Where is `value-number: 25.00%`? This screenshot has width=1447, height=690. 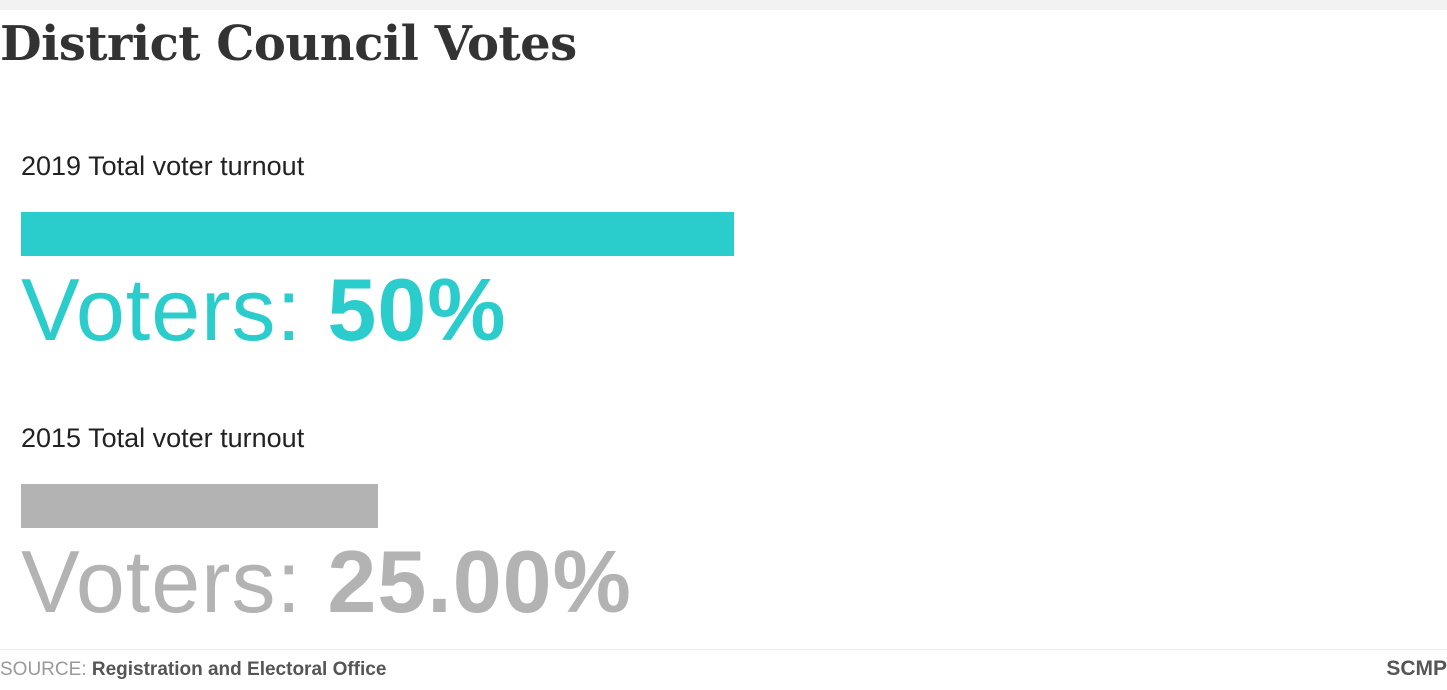 value-number: 25.00% is located at coordinates (479, 581).